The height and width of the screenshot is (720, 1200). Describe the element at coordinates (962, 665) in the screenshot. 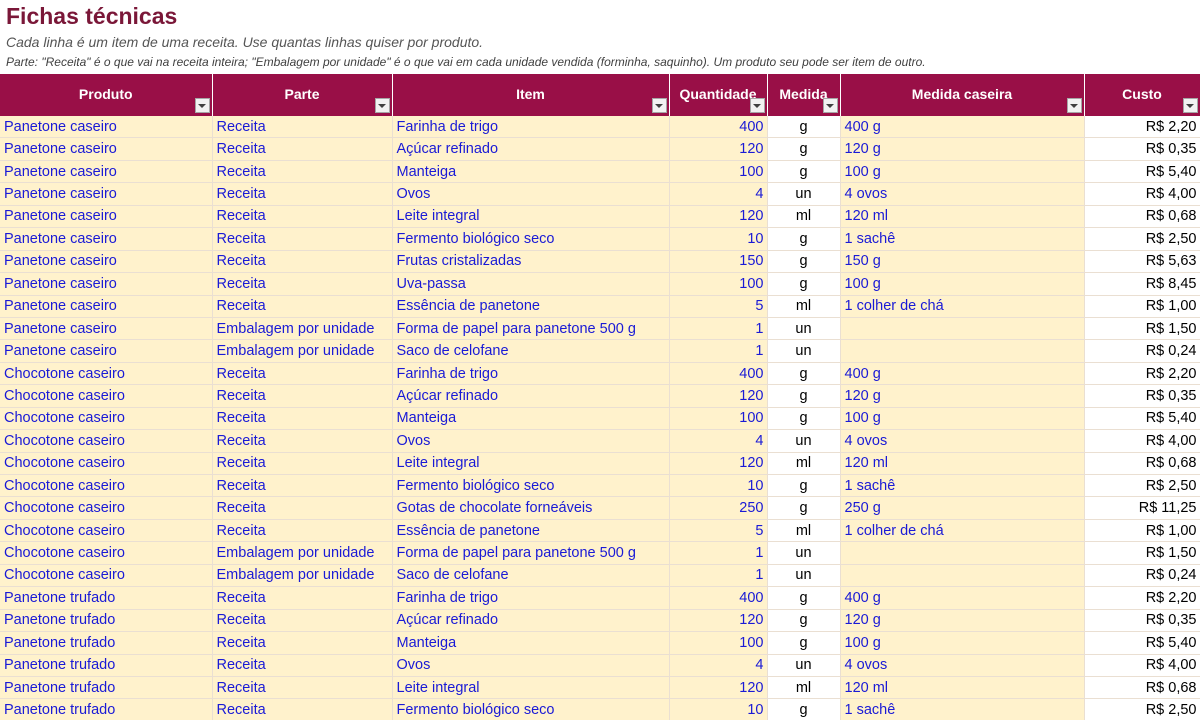

I see `cell-medida-caseira: 4 ovos` at that location.